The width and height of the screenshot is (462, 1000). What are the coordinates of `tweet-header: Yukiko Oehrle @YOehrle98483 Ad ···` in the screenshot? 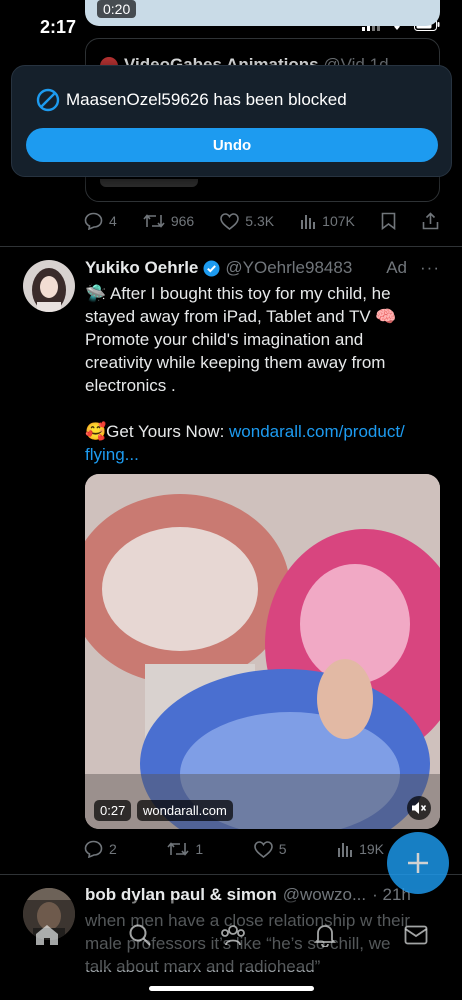 It's located at (262, 268).